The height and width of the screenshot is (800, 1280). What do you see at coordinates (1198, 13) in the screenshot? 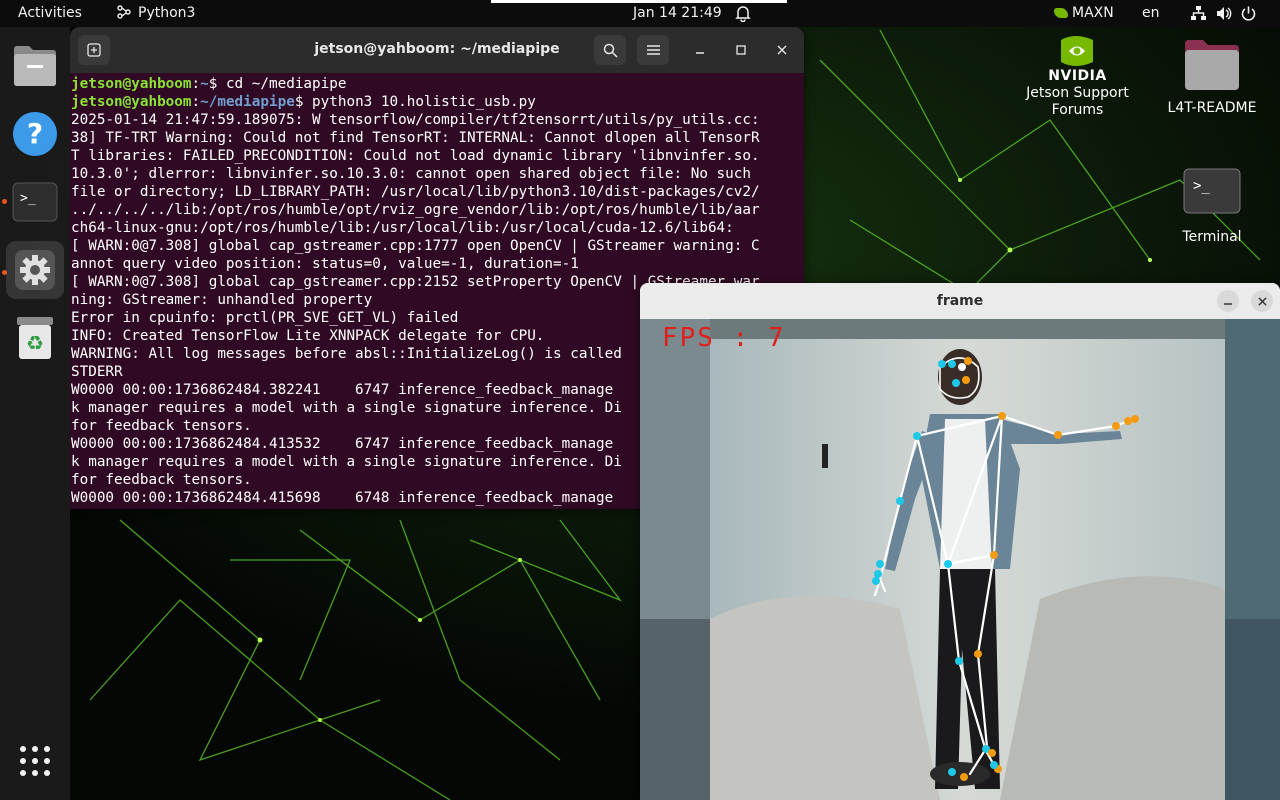
I see `network-icon` at bounding box center [1198, 13].